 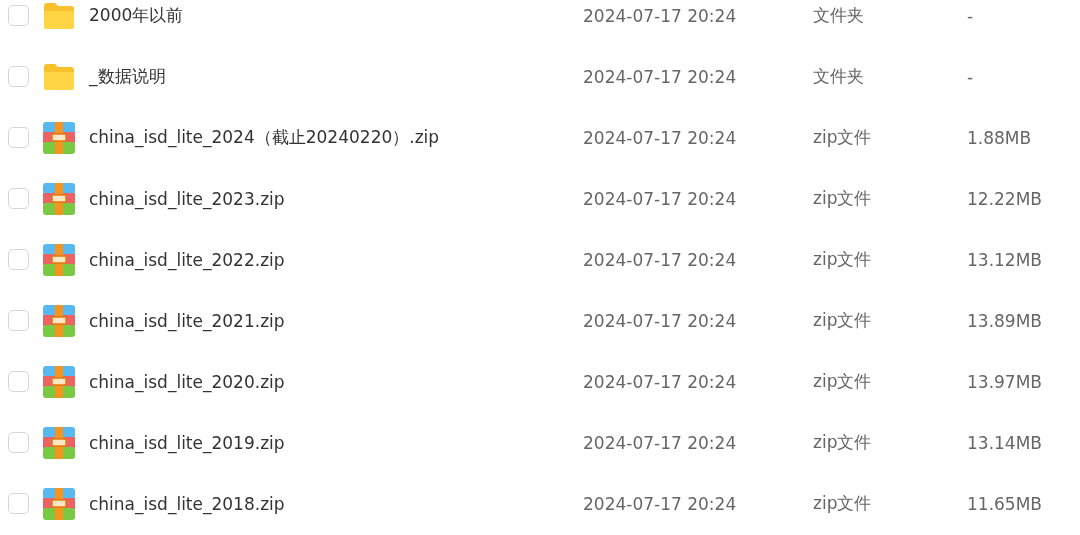 I want to click on file-name: china_isd_lite_2018.zip, so click(x=336, y=503).